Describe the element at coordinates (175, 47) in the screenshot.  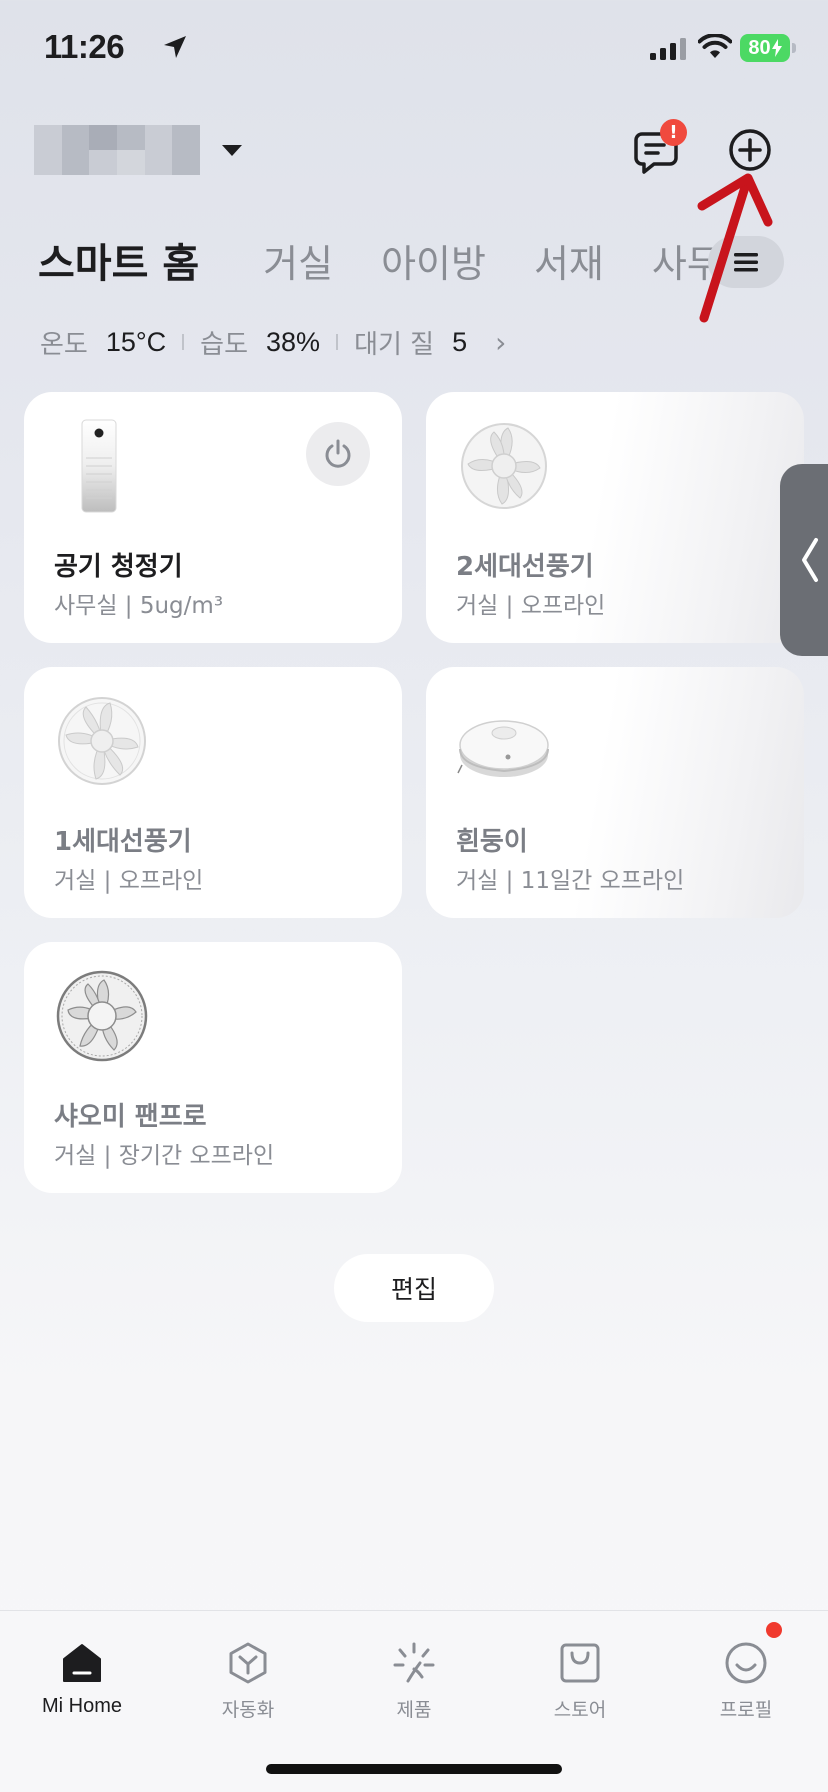
I see `location-arrow-icon` at that location.